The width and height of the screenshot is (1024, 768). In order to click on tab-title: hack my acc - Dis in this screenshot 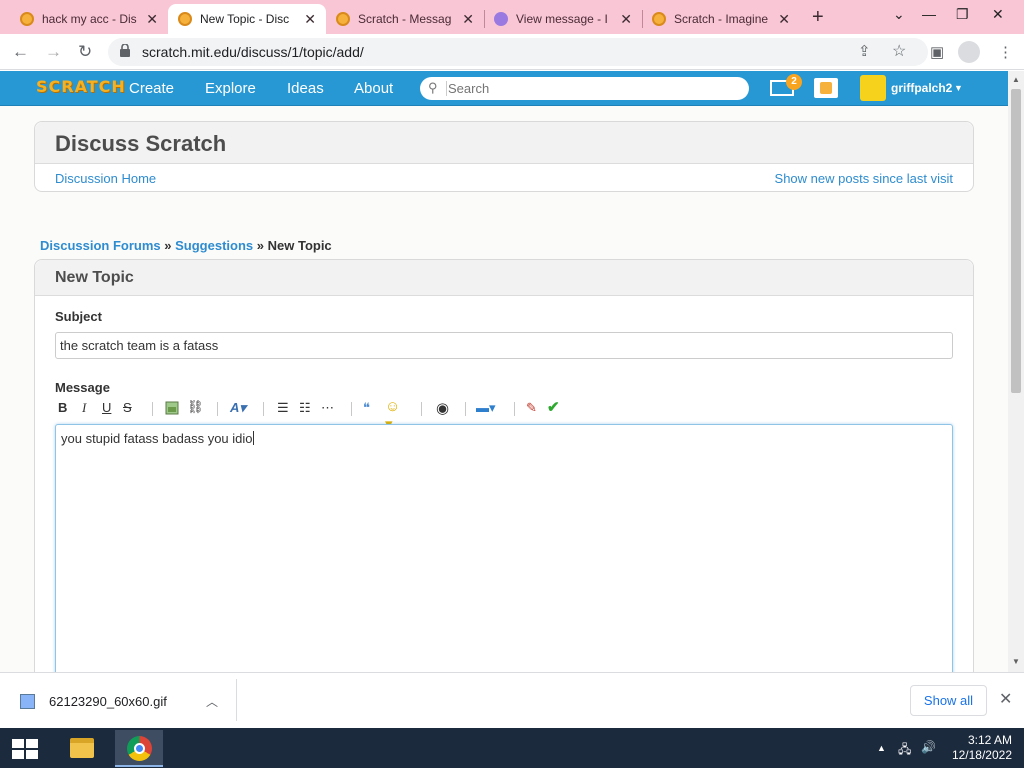, I will do `click(89, 19)`.